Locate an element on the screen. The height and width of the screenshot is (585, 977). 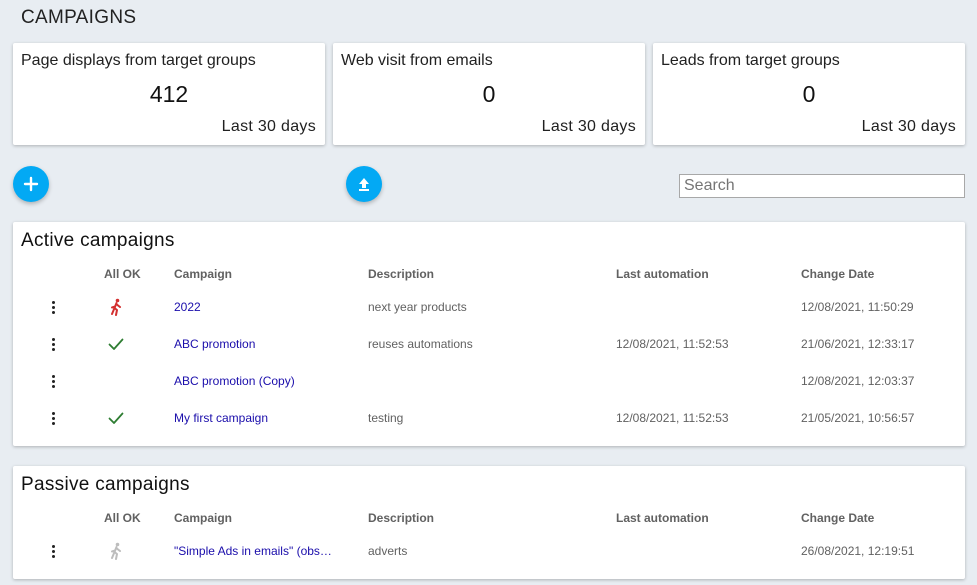
running-person-inactive-icon is located at coordinates (116, 551).